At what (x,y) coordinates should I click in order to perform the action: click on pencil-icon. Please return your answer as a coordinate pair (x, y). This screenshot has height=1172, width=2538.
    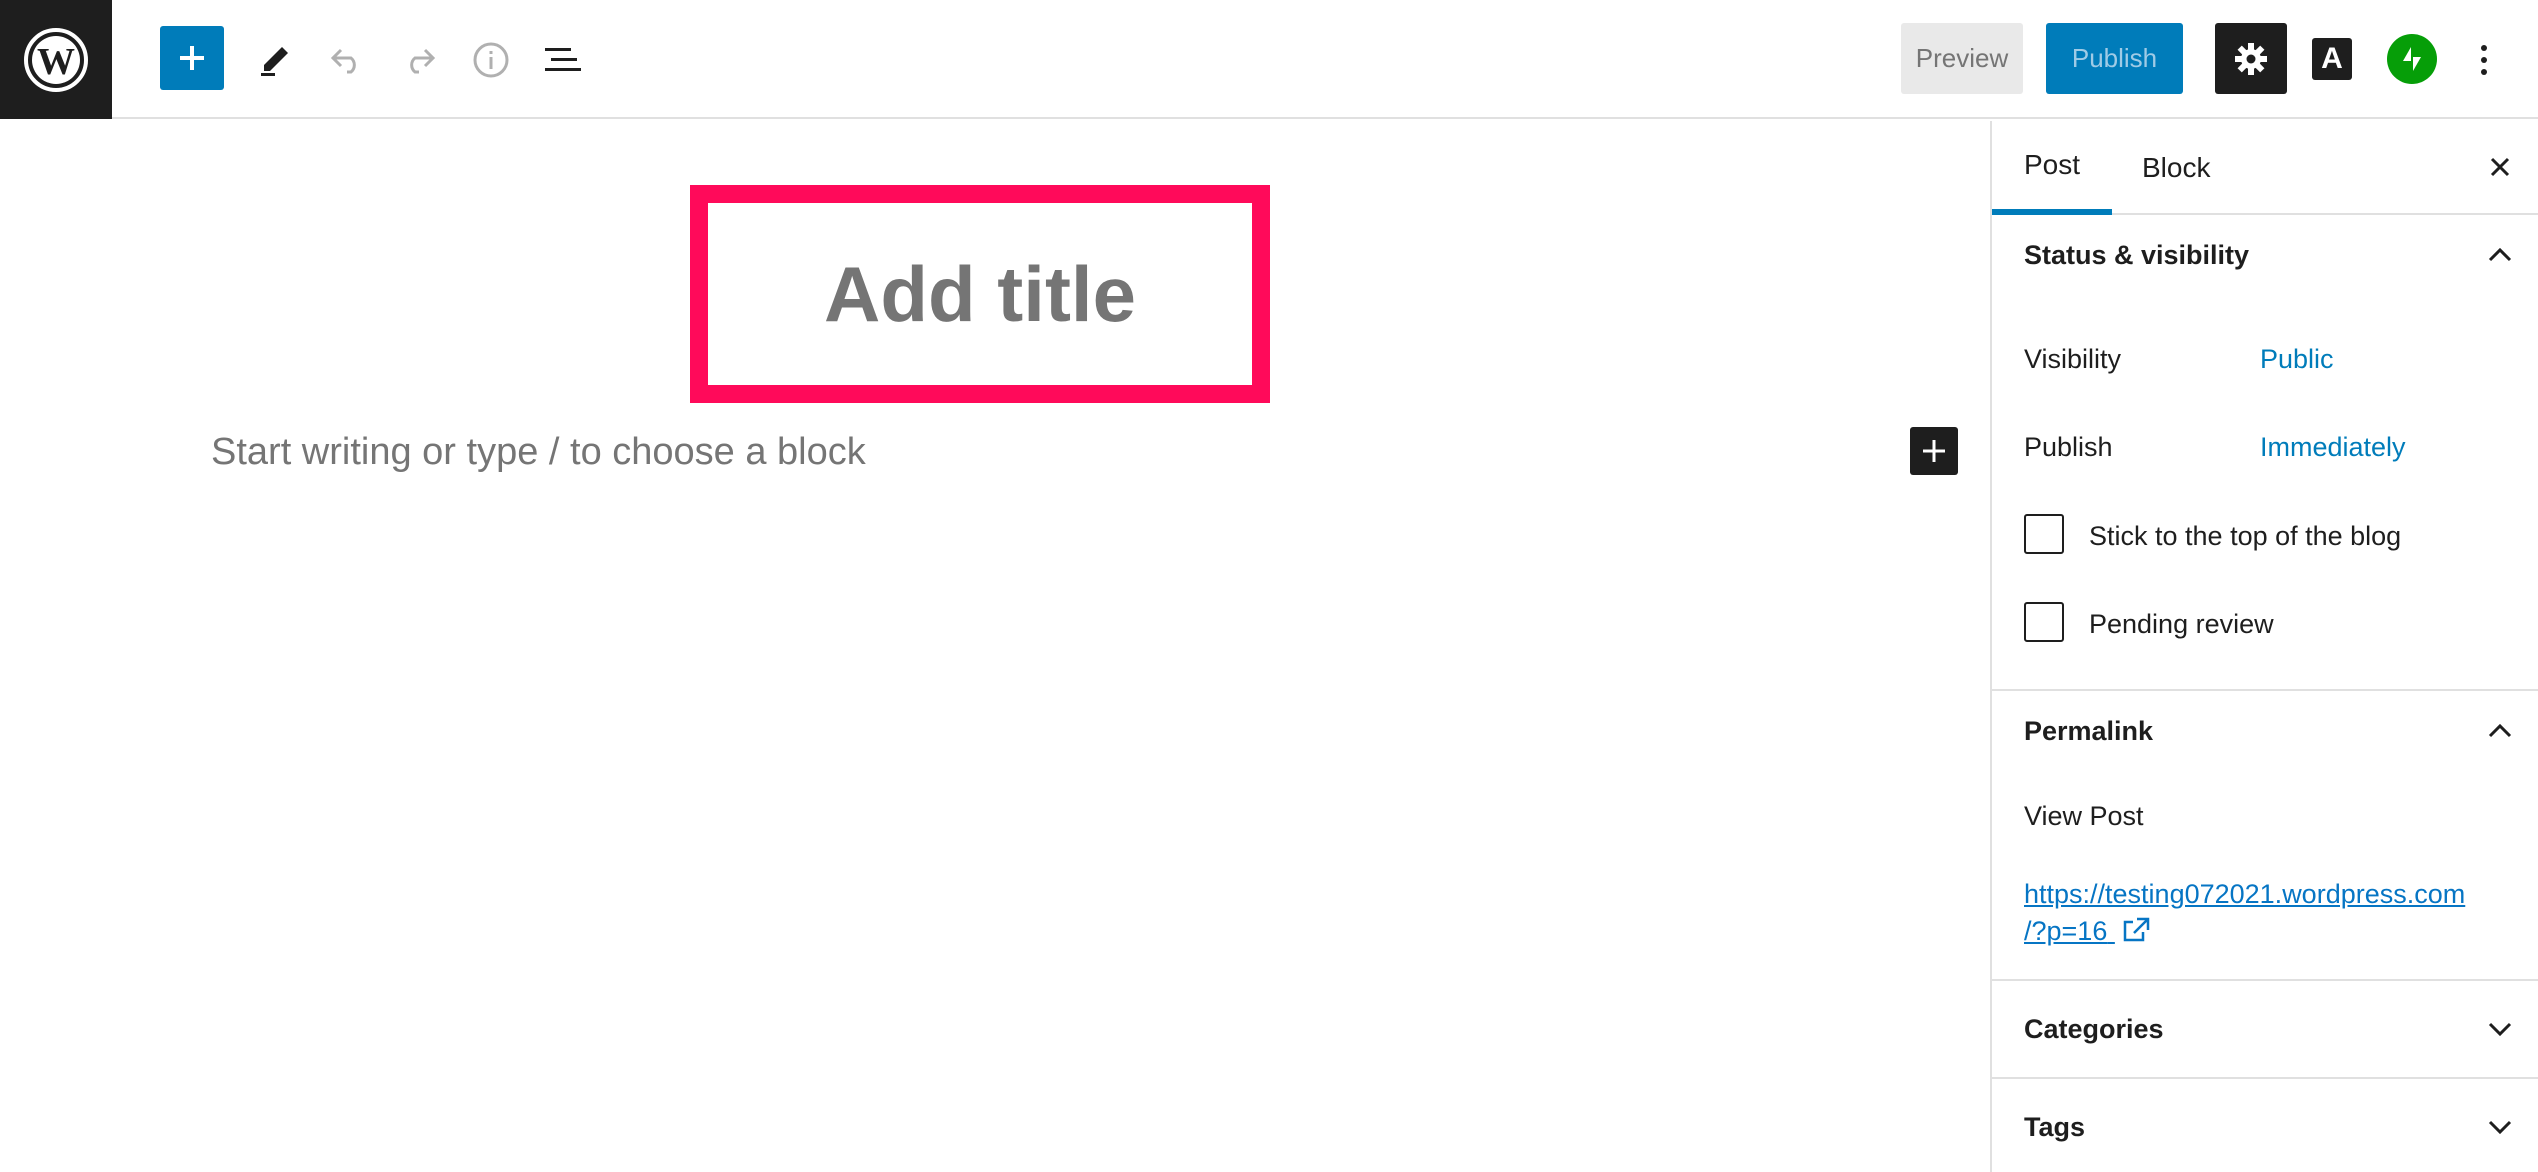
    Looking at the image, I should click on (274, 61).